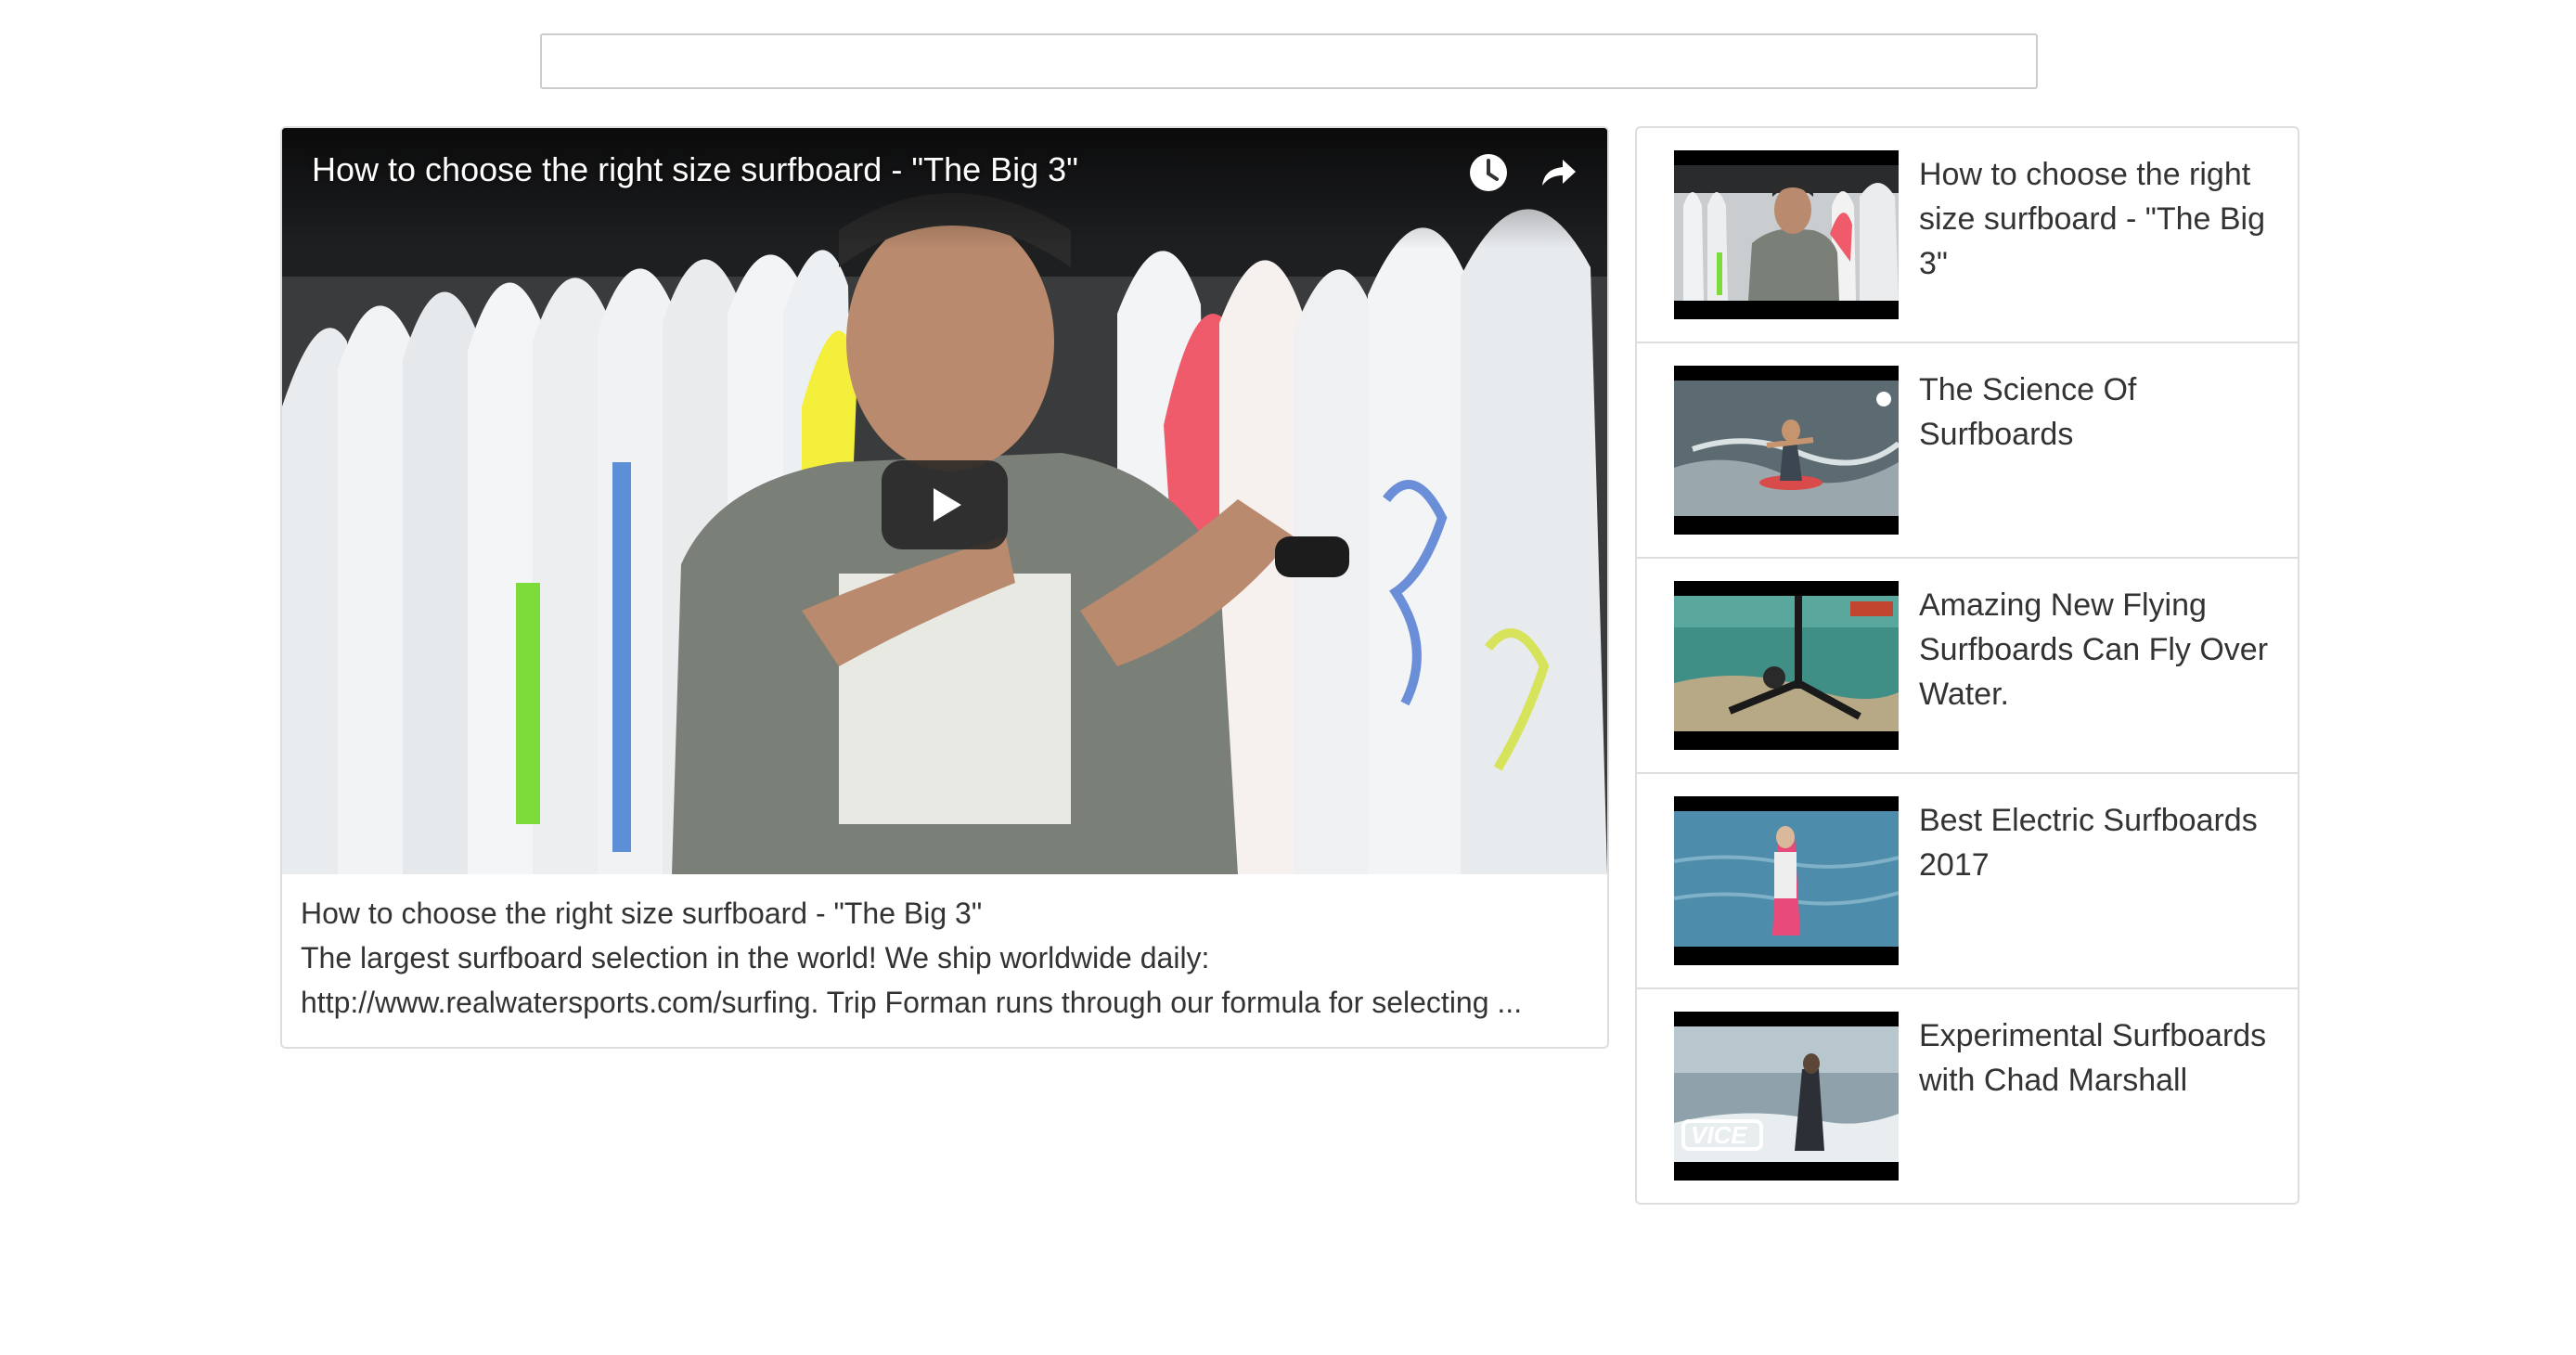  I want to click on vice-logo: VICE, so click(1719, 1135).